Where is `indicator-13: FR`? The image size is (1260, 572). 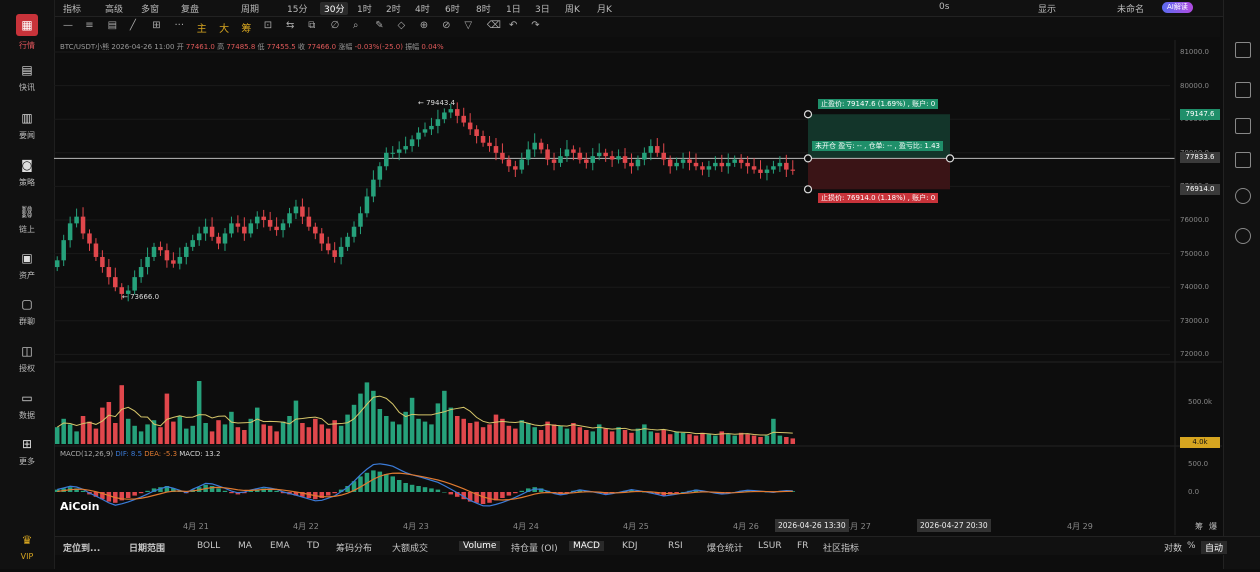
indicator-13: FR is located at coordinates (802, 546).